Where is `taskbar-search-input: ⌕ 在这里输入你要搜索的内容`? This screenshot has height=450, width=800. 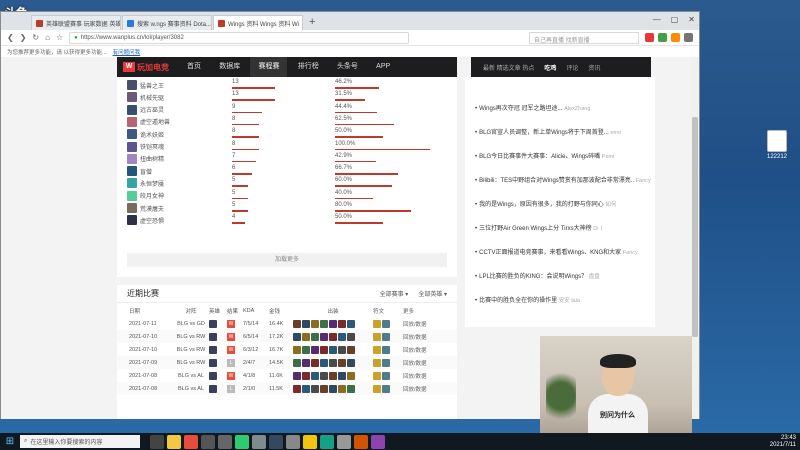 taskbar-search-input: ⌕ 在这里输入你要搜索的内容 is located at coordinates (80, 441).